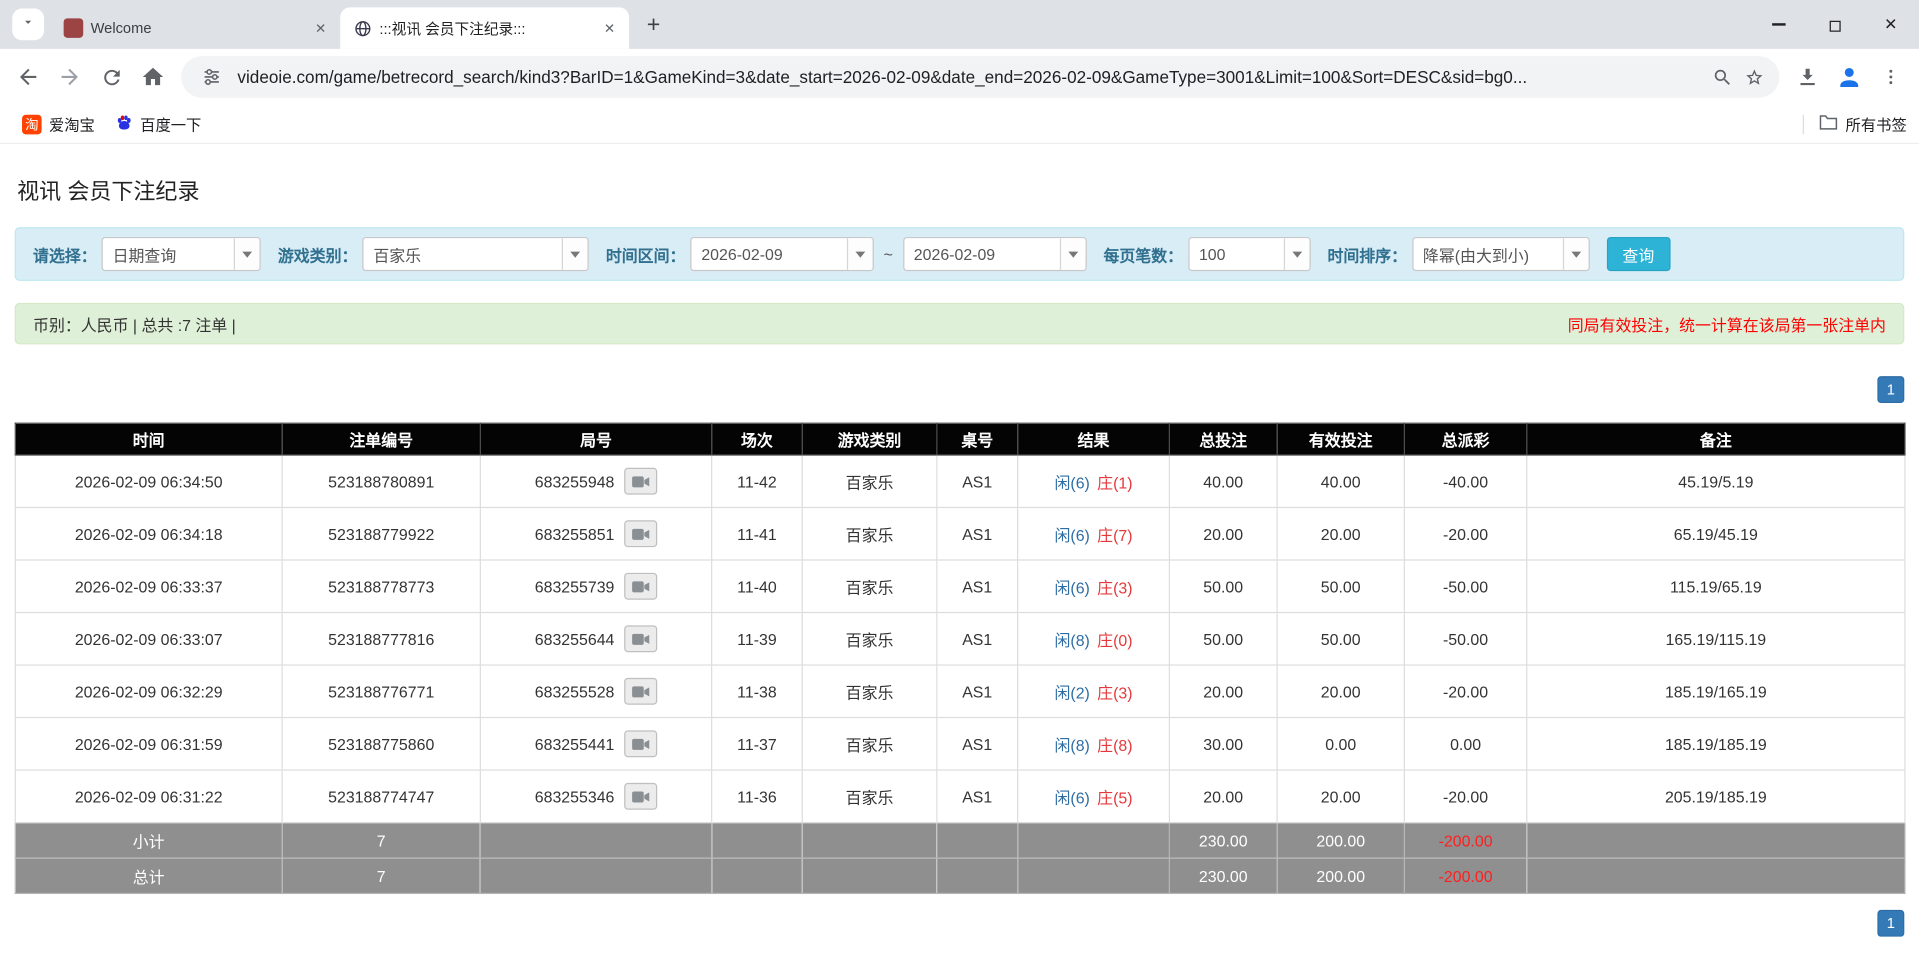 The height and width of the screenshot is (960, 1919). What do you see at coordinates (1115, 535) in the screenshot?
I see `result-banker: 庄(7)` at bounding box center [1115, 535].